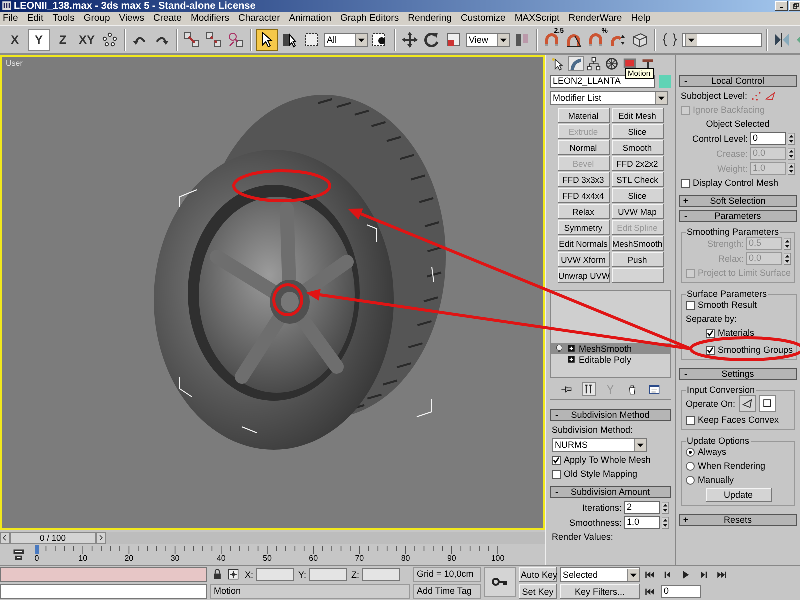 This screenshot has width=800, height=600. What do you see at coordinates (584, 195) in the screenshot?
I see `modifier-button: FFD 4x4x4` at bounding box center [584, 195].